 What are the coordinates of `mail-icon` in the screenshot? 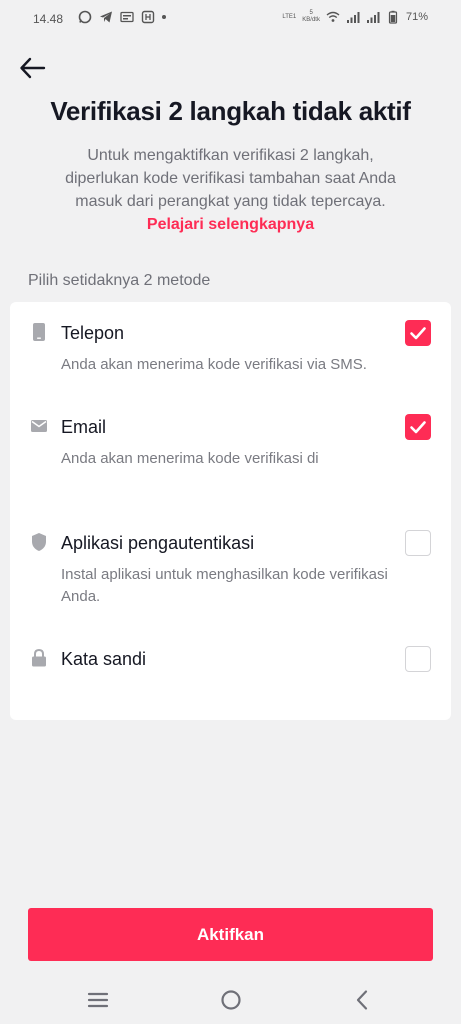 It's located at (39, 426).